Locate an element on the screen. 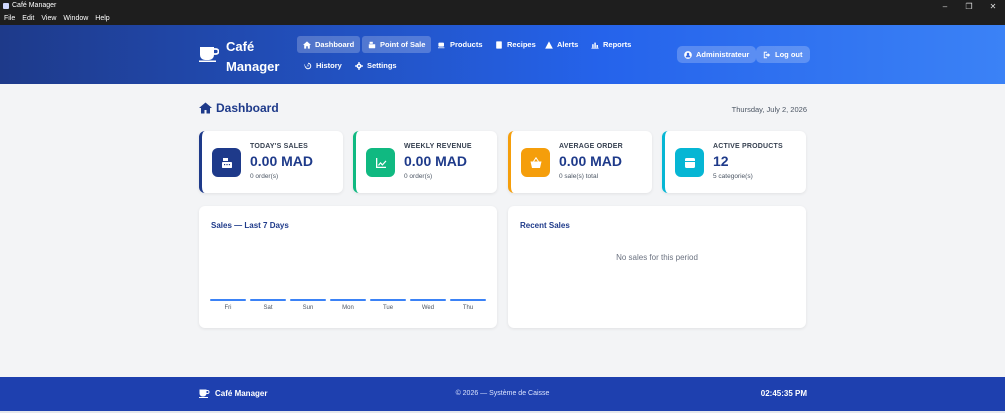 Image resolution: width=1005 pixels, height=413 pixels. nav-recipes: Recipes is located at coordinates (515, 44).